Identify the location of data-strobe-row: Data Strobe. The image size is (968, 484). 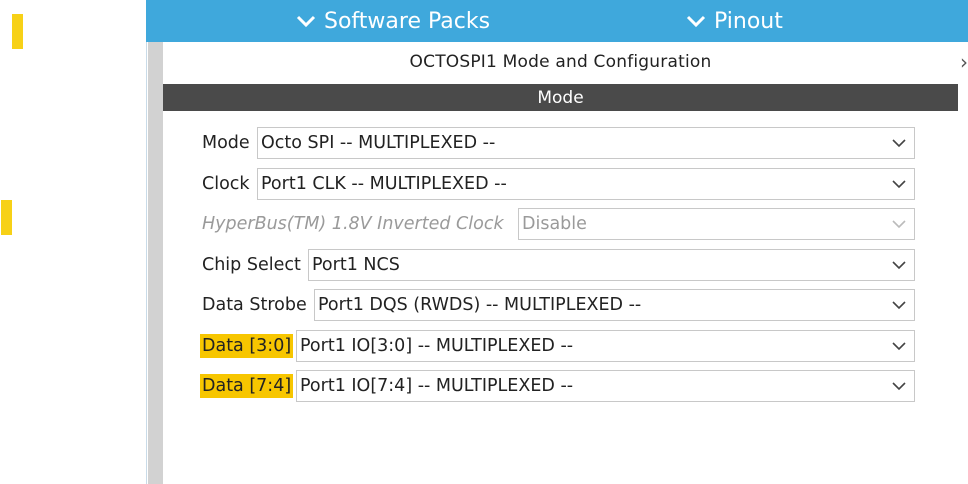
(254, 305).